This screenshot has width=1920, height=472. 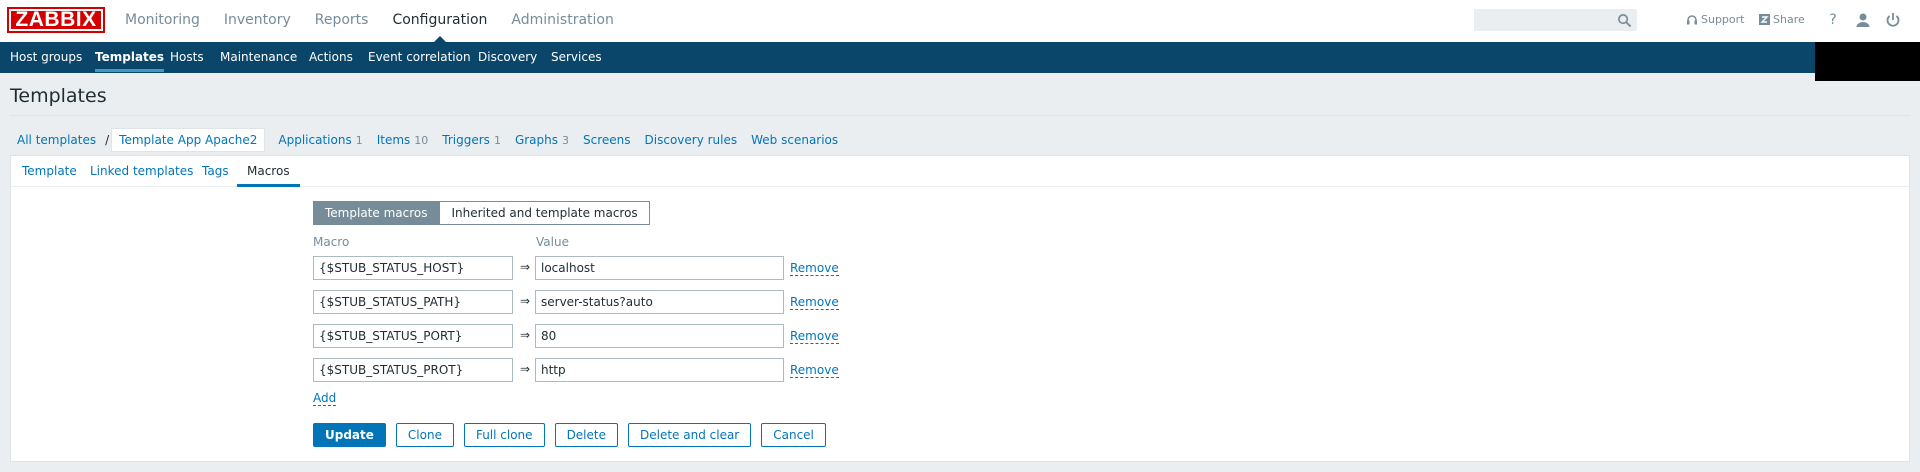 What do you see at coordinates (1893, 20) in the screenshot?
I see `power-icon` at bounding box center [1893, 20].